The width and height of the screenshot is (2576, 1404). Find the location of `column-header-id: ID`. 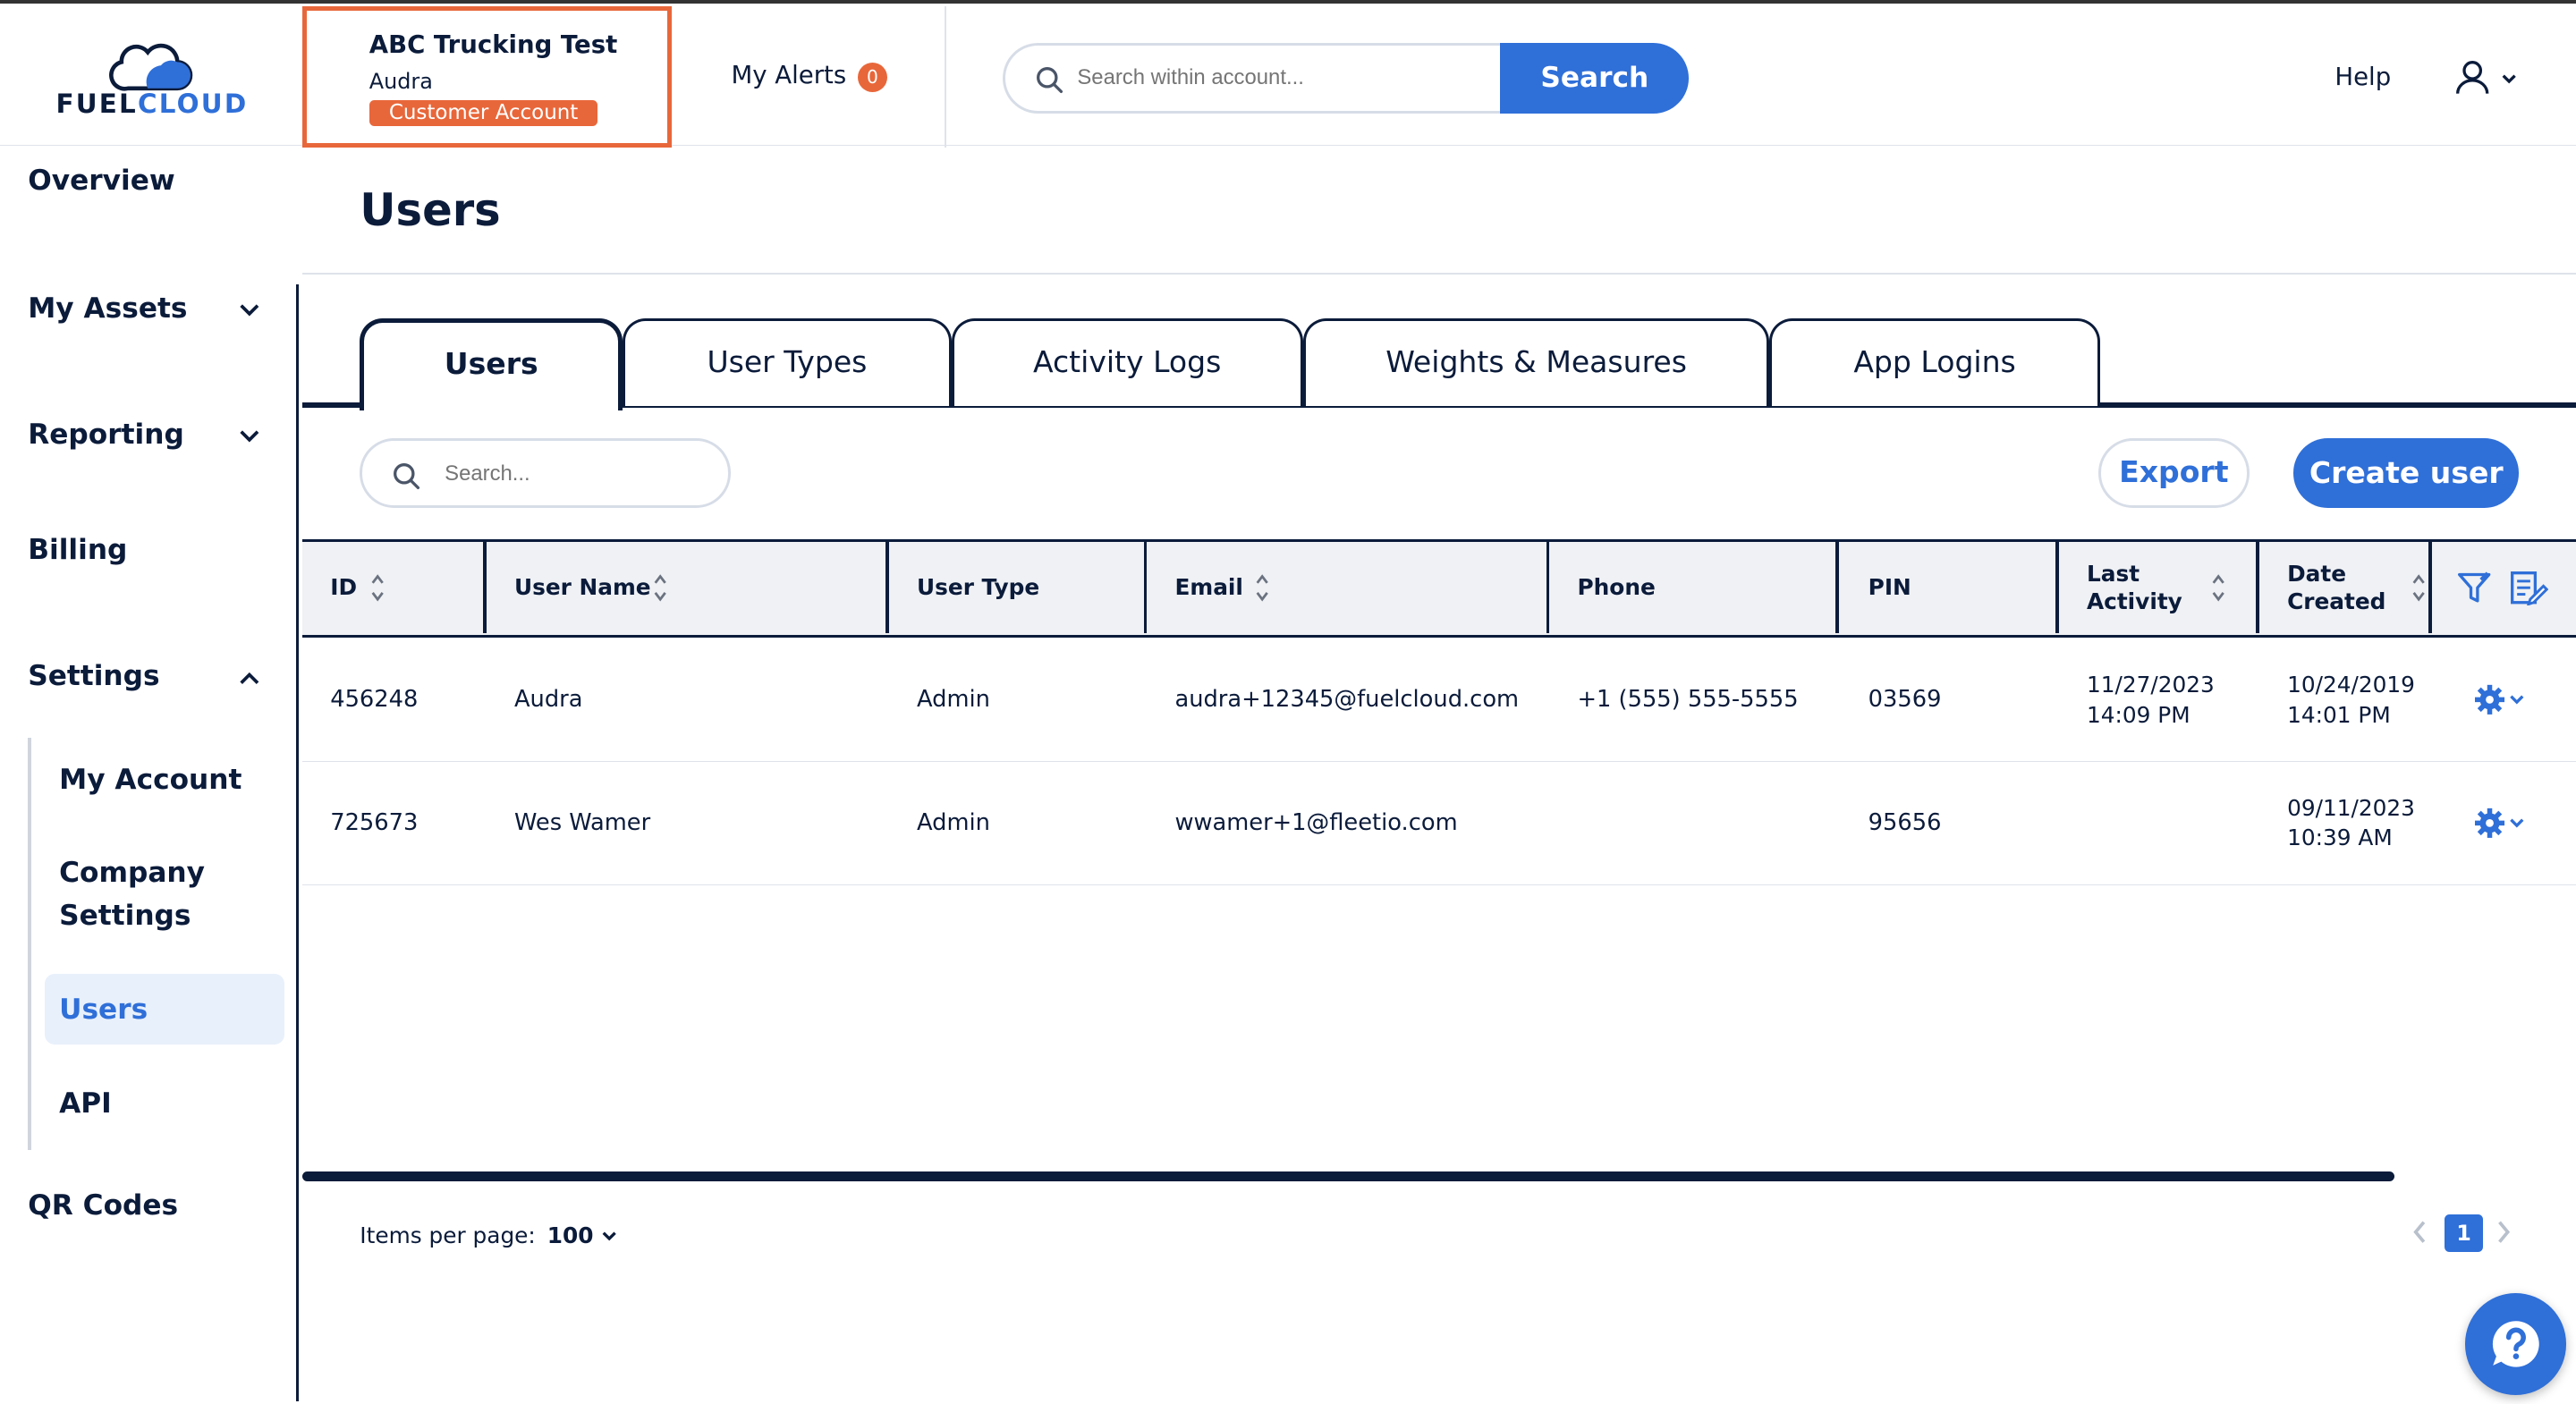

column-header-id: ID is located at coordinates (343, 588).